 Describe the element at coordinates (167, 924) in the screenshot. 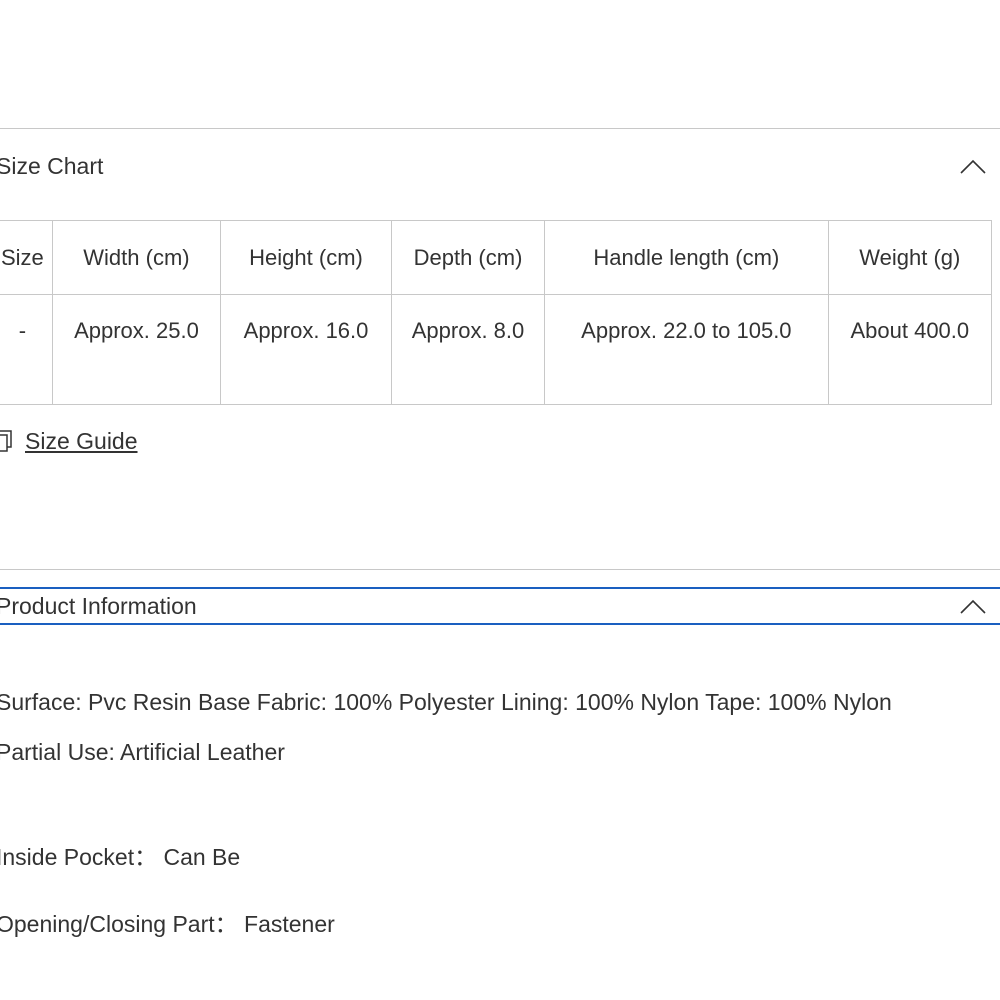

I see `product-info-opening-closing: Opening/Closing Part： Fastener` at that location.